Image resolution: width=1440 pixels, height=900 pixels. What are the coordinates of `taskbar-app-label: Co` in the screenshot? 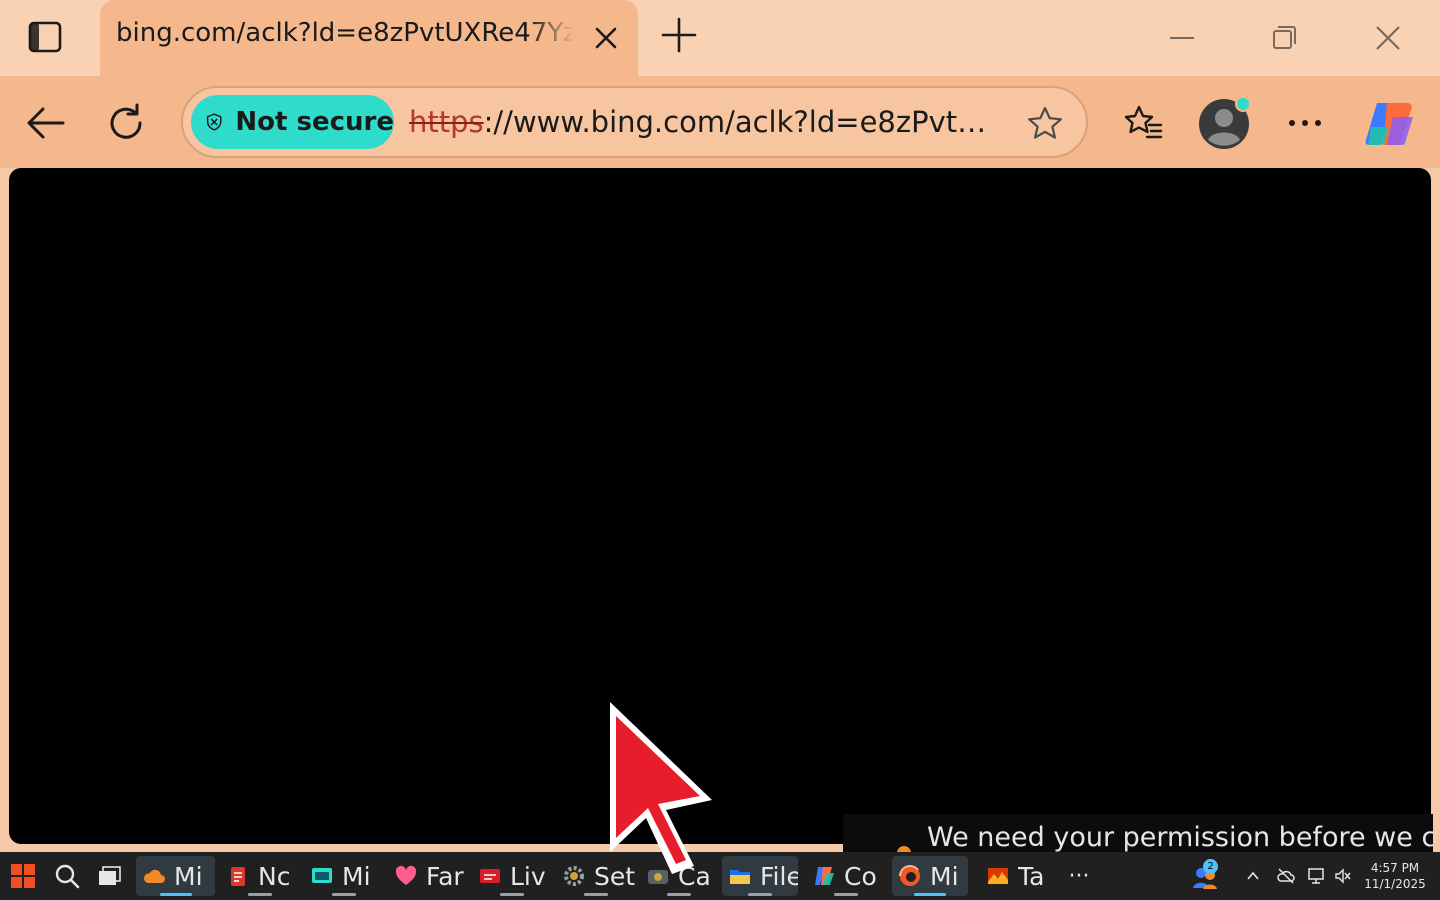 It's located at (860, 876).